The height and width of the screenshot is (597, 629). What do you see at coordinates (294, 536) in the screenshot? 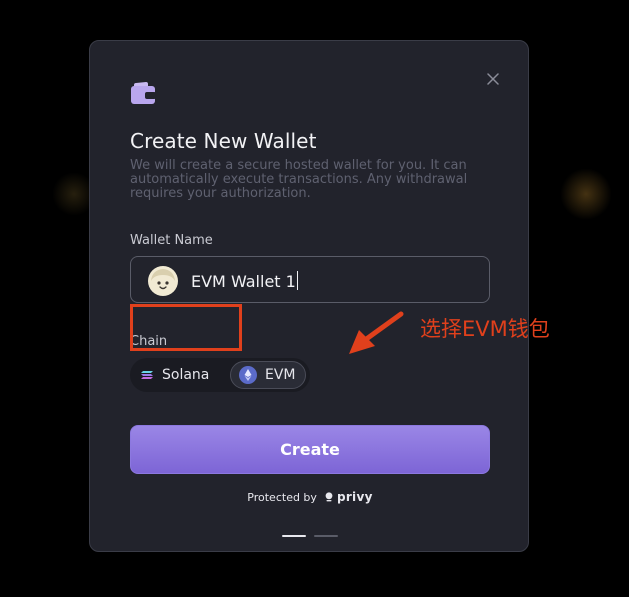
I see `pager-indicator-active` at bounding box center [294, 536].